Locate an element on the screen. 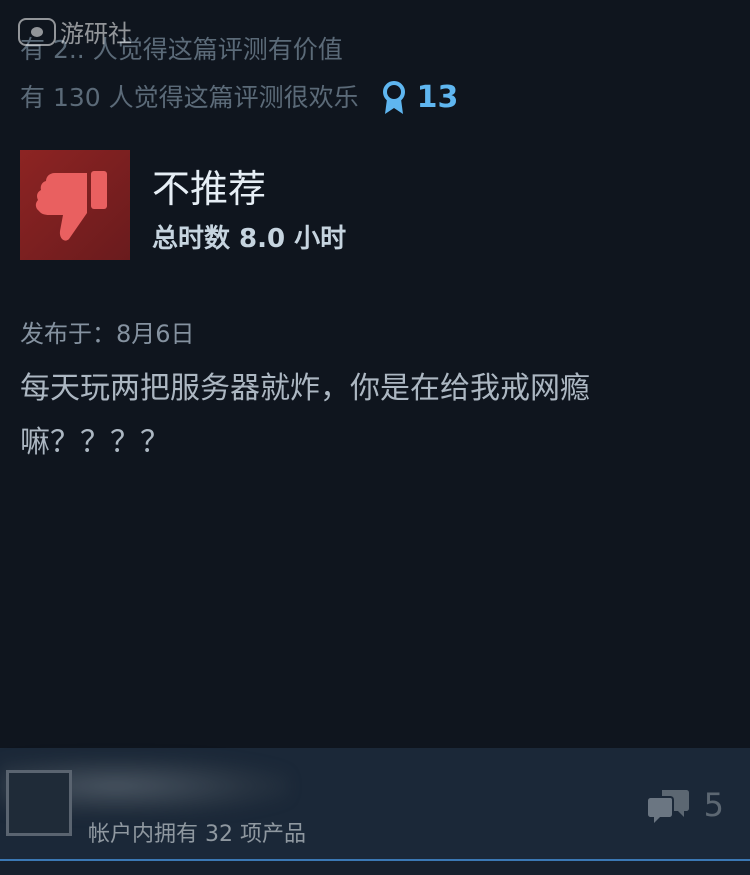 The width and height of the screenshot is (750, 875). thumbs-down-icon is located at coordinates (71, 206).